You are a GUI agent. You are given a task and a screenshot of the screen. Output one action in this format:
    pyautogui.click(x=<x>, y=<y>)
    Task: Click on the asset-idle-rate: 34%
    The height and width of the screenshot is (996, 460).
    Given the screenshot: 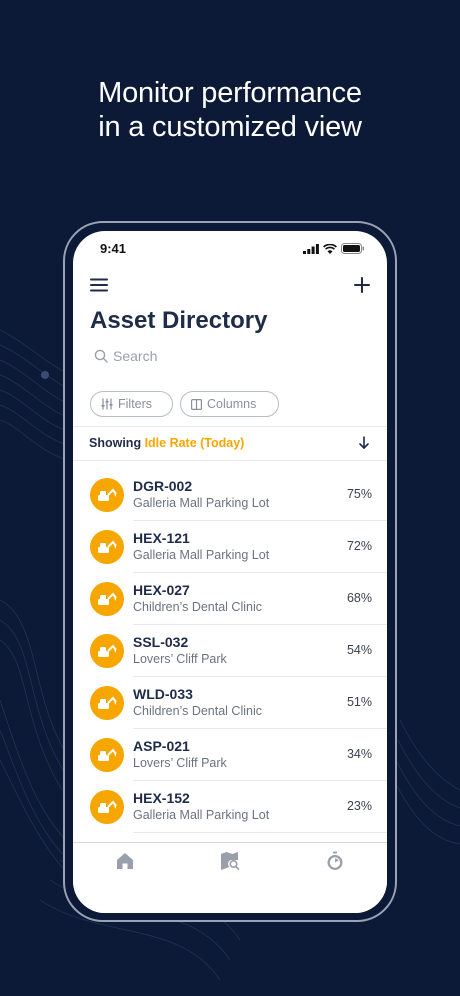 What is the action you would take?
    pyautogui.click(x=359, y=754)
    